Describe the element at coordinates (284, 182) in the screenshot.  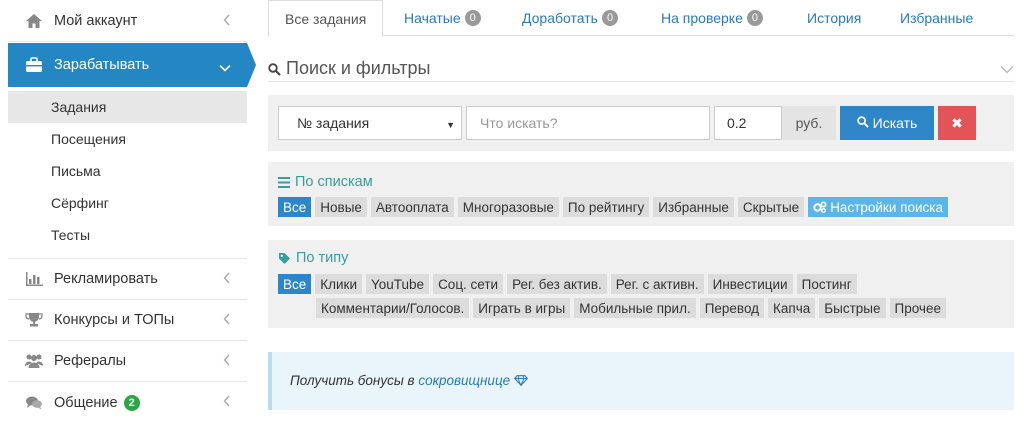
I see `list-icon` at that location.